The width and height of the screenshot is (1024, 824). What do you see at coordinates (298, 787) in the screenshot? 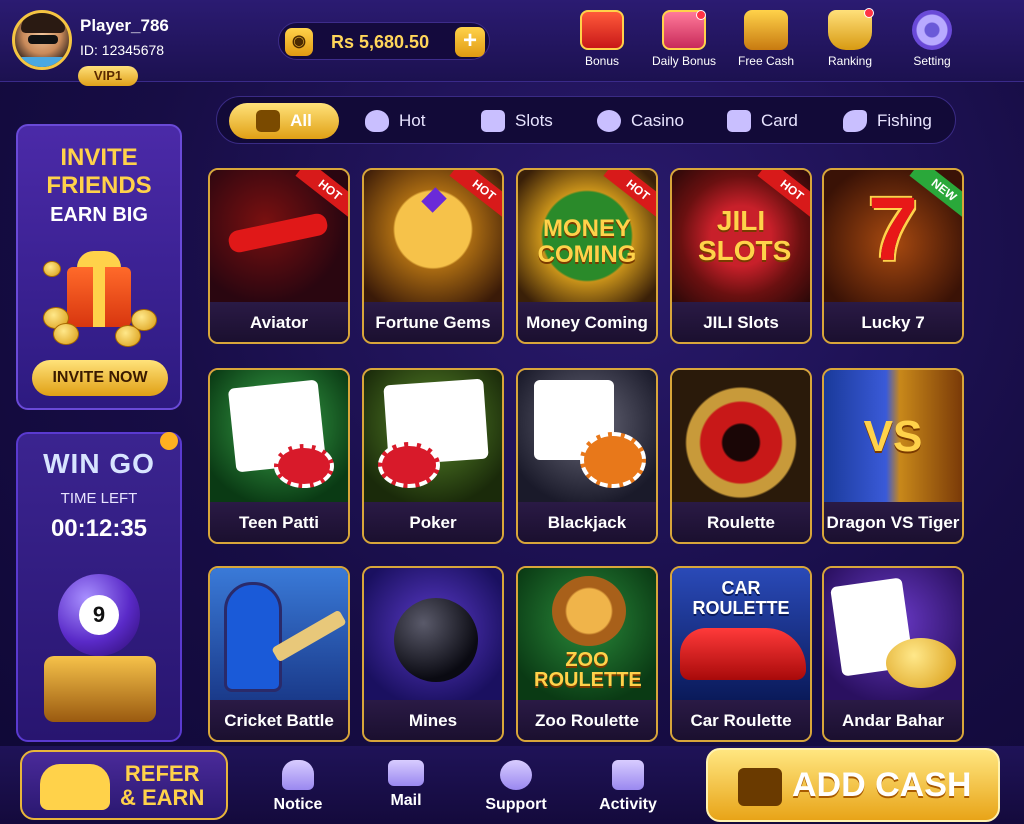
I see `nav-notice: Notice` at bounding box center [298, 787].